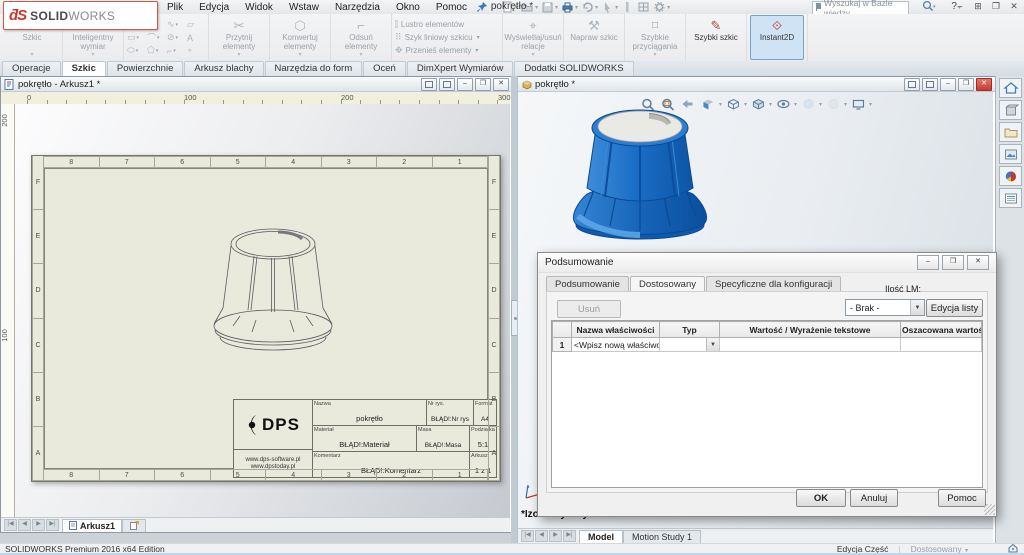  Describe the element at coordinates (134, 525) in the screenshot. I see `add-sheet-tab` at that location.